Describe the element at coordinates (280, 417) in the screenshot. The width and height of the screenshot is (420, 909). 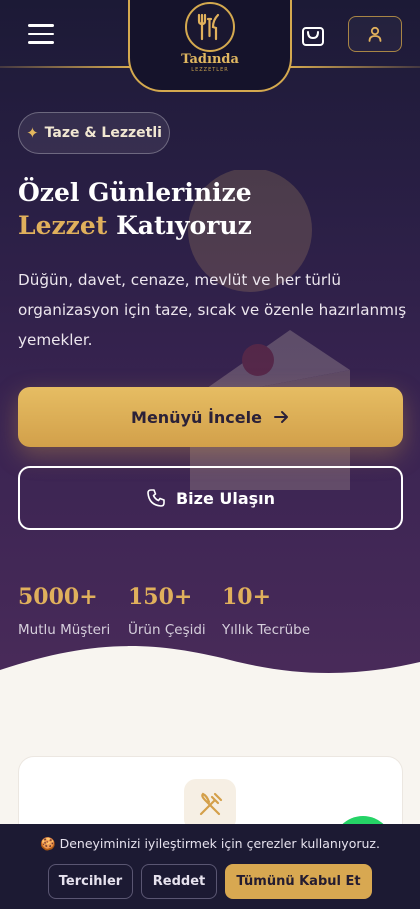
I see `arrow-right-icon` at that location.